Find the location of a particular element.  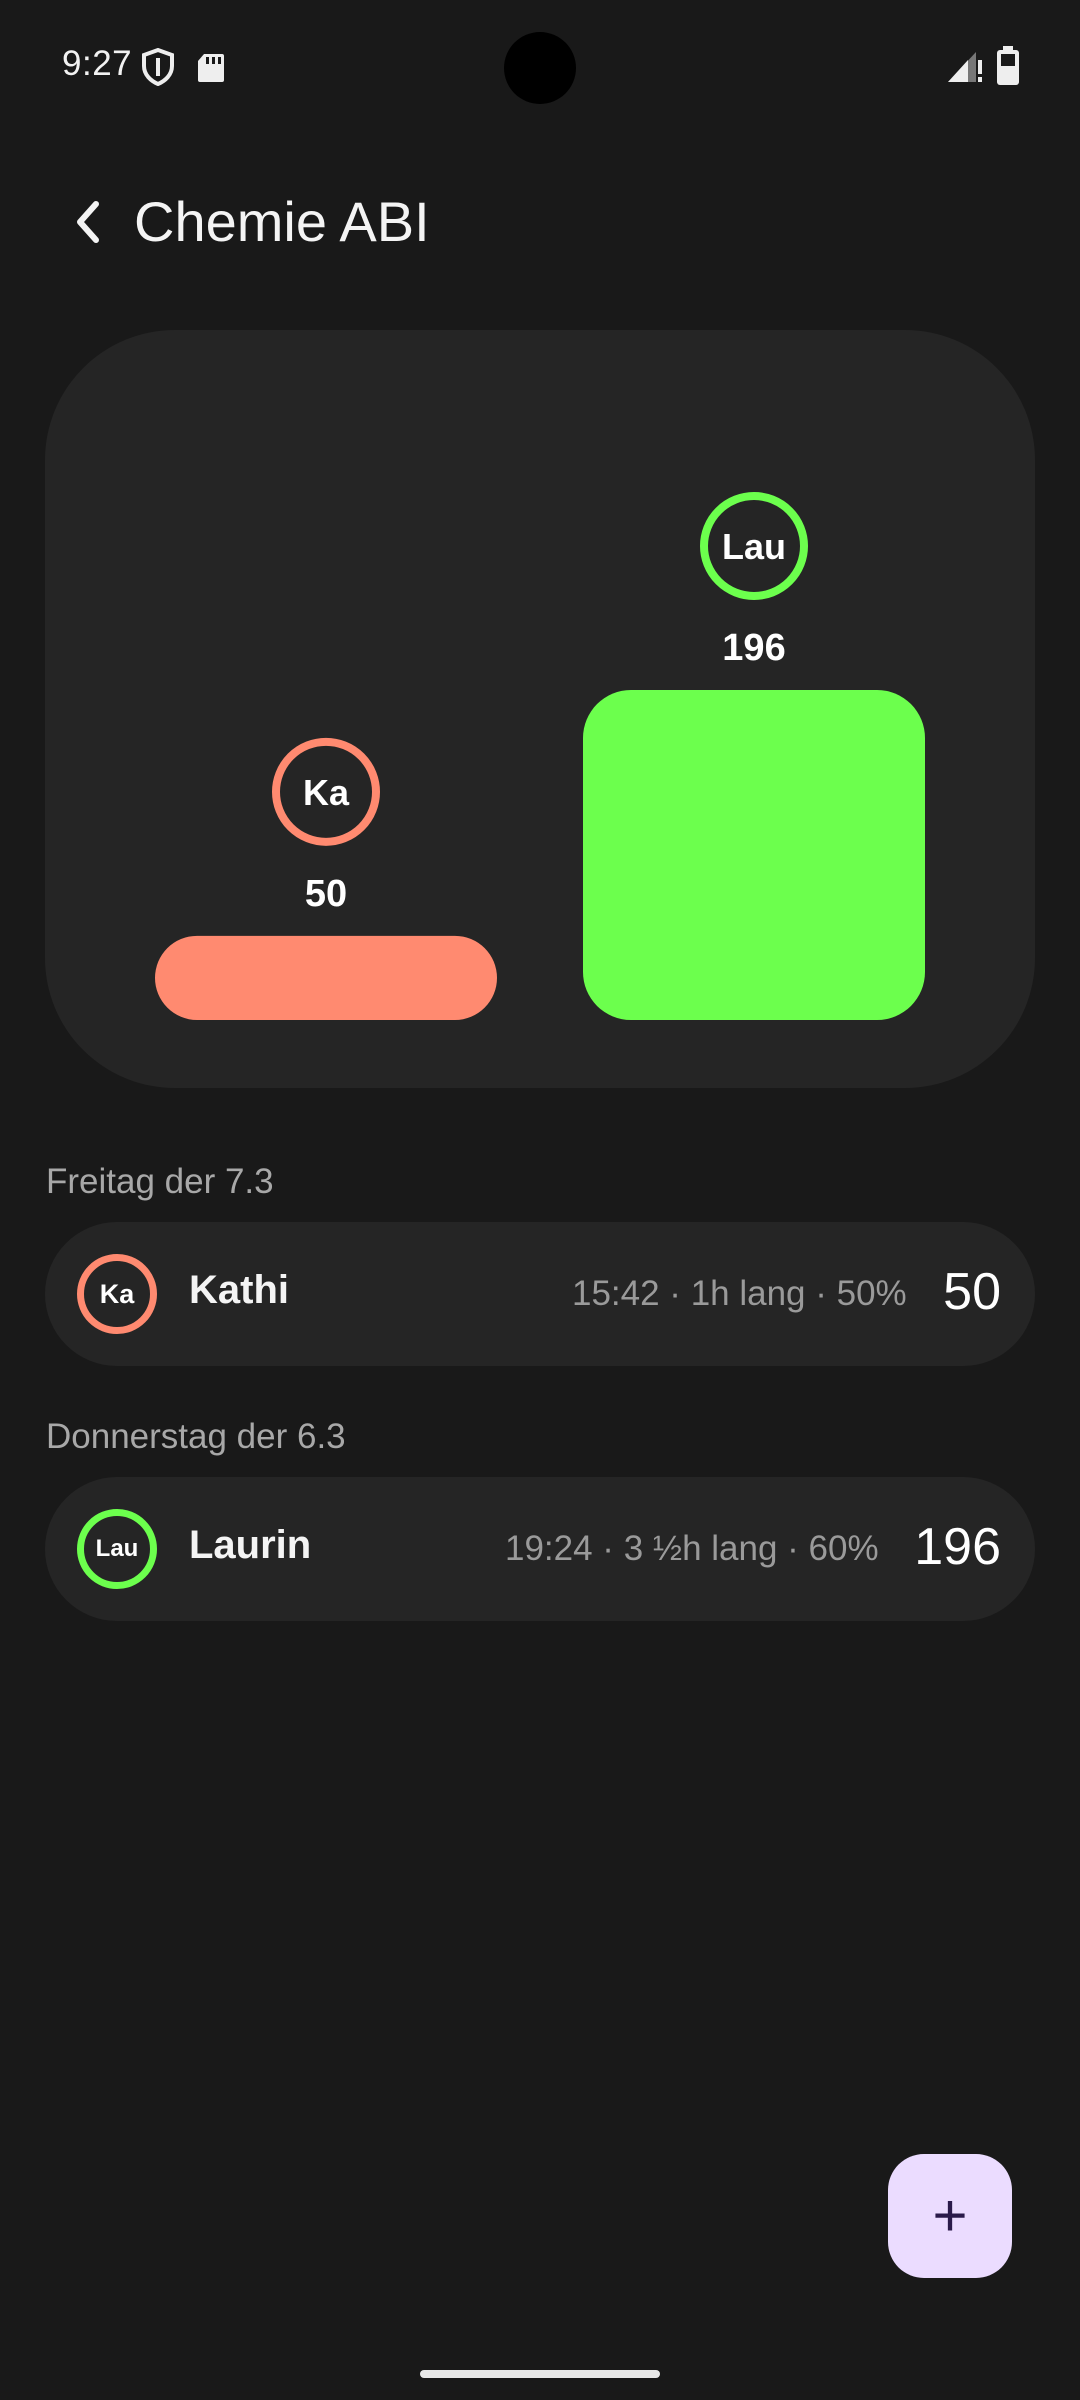

date-header: Freitag der 7.3 is located at coordinates (160, 1181).